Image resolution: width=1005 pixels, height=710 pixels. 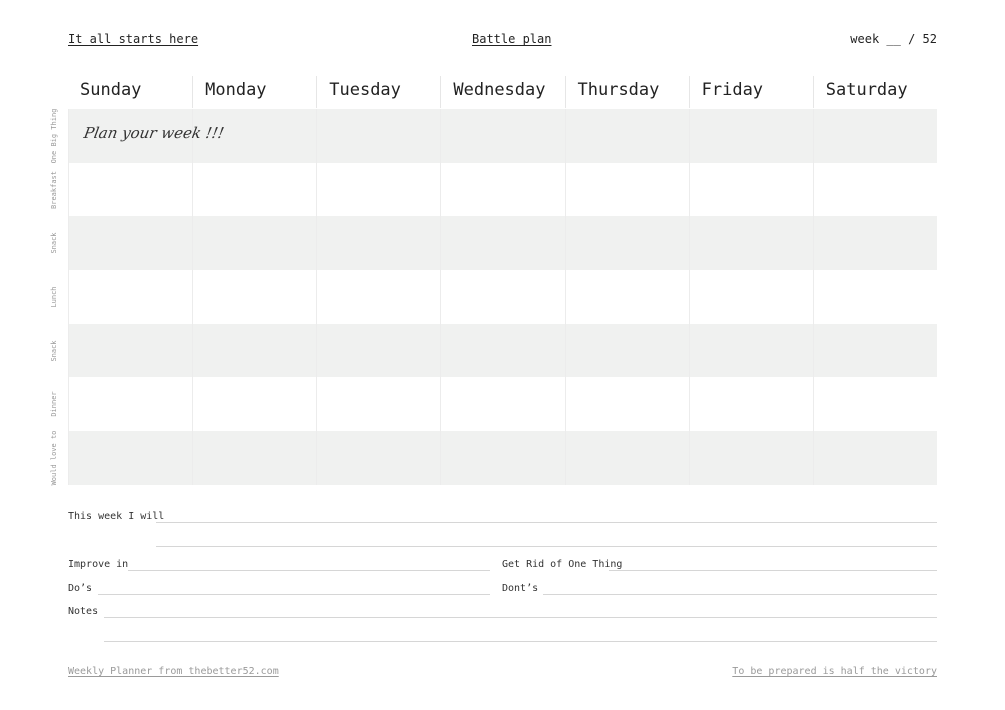 What do you see at coordinates (562, 564) in the screenshot?
I see `get-rid-label: Get Rid of One Thing` at bounding box center [562, 564].